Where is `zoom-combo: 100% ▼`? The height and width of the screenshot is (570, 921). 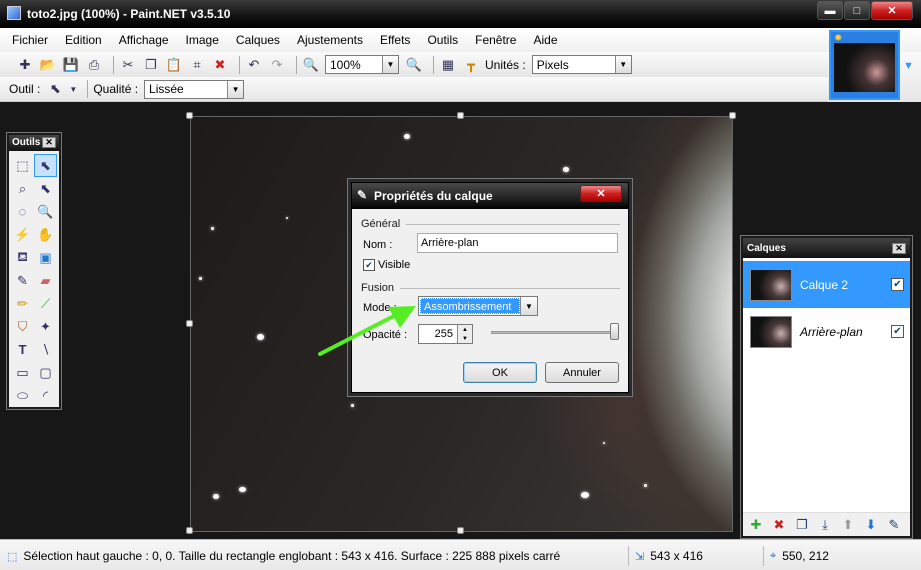 zoom-combo: 100% ▼ is located at coordinates (362, 64).